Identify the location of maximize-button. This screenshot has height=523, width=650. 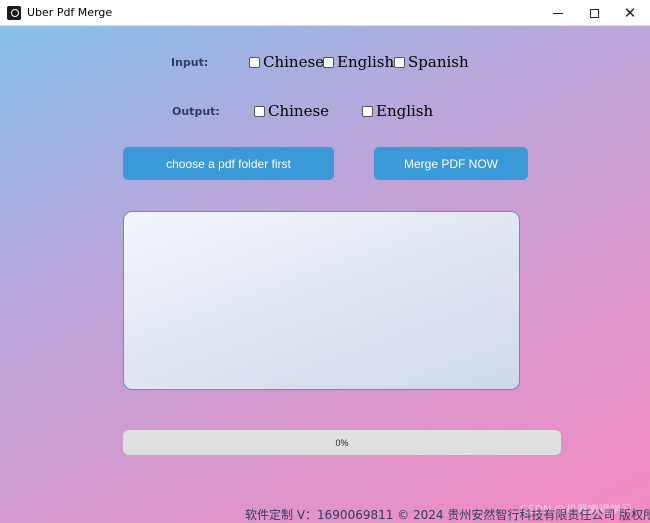
(594, 13).